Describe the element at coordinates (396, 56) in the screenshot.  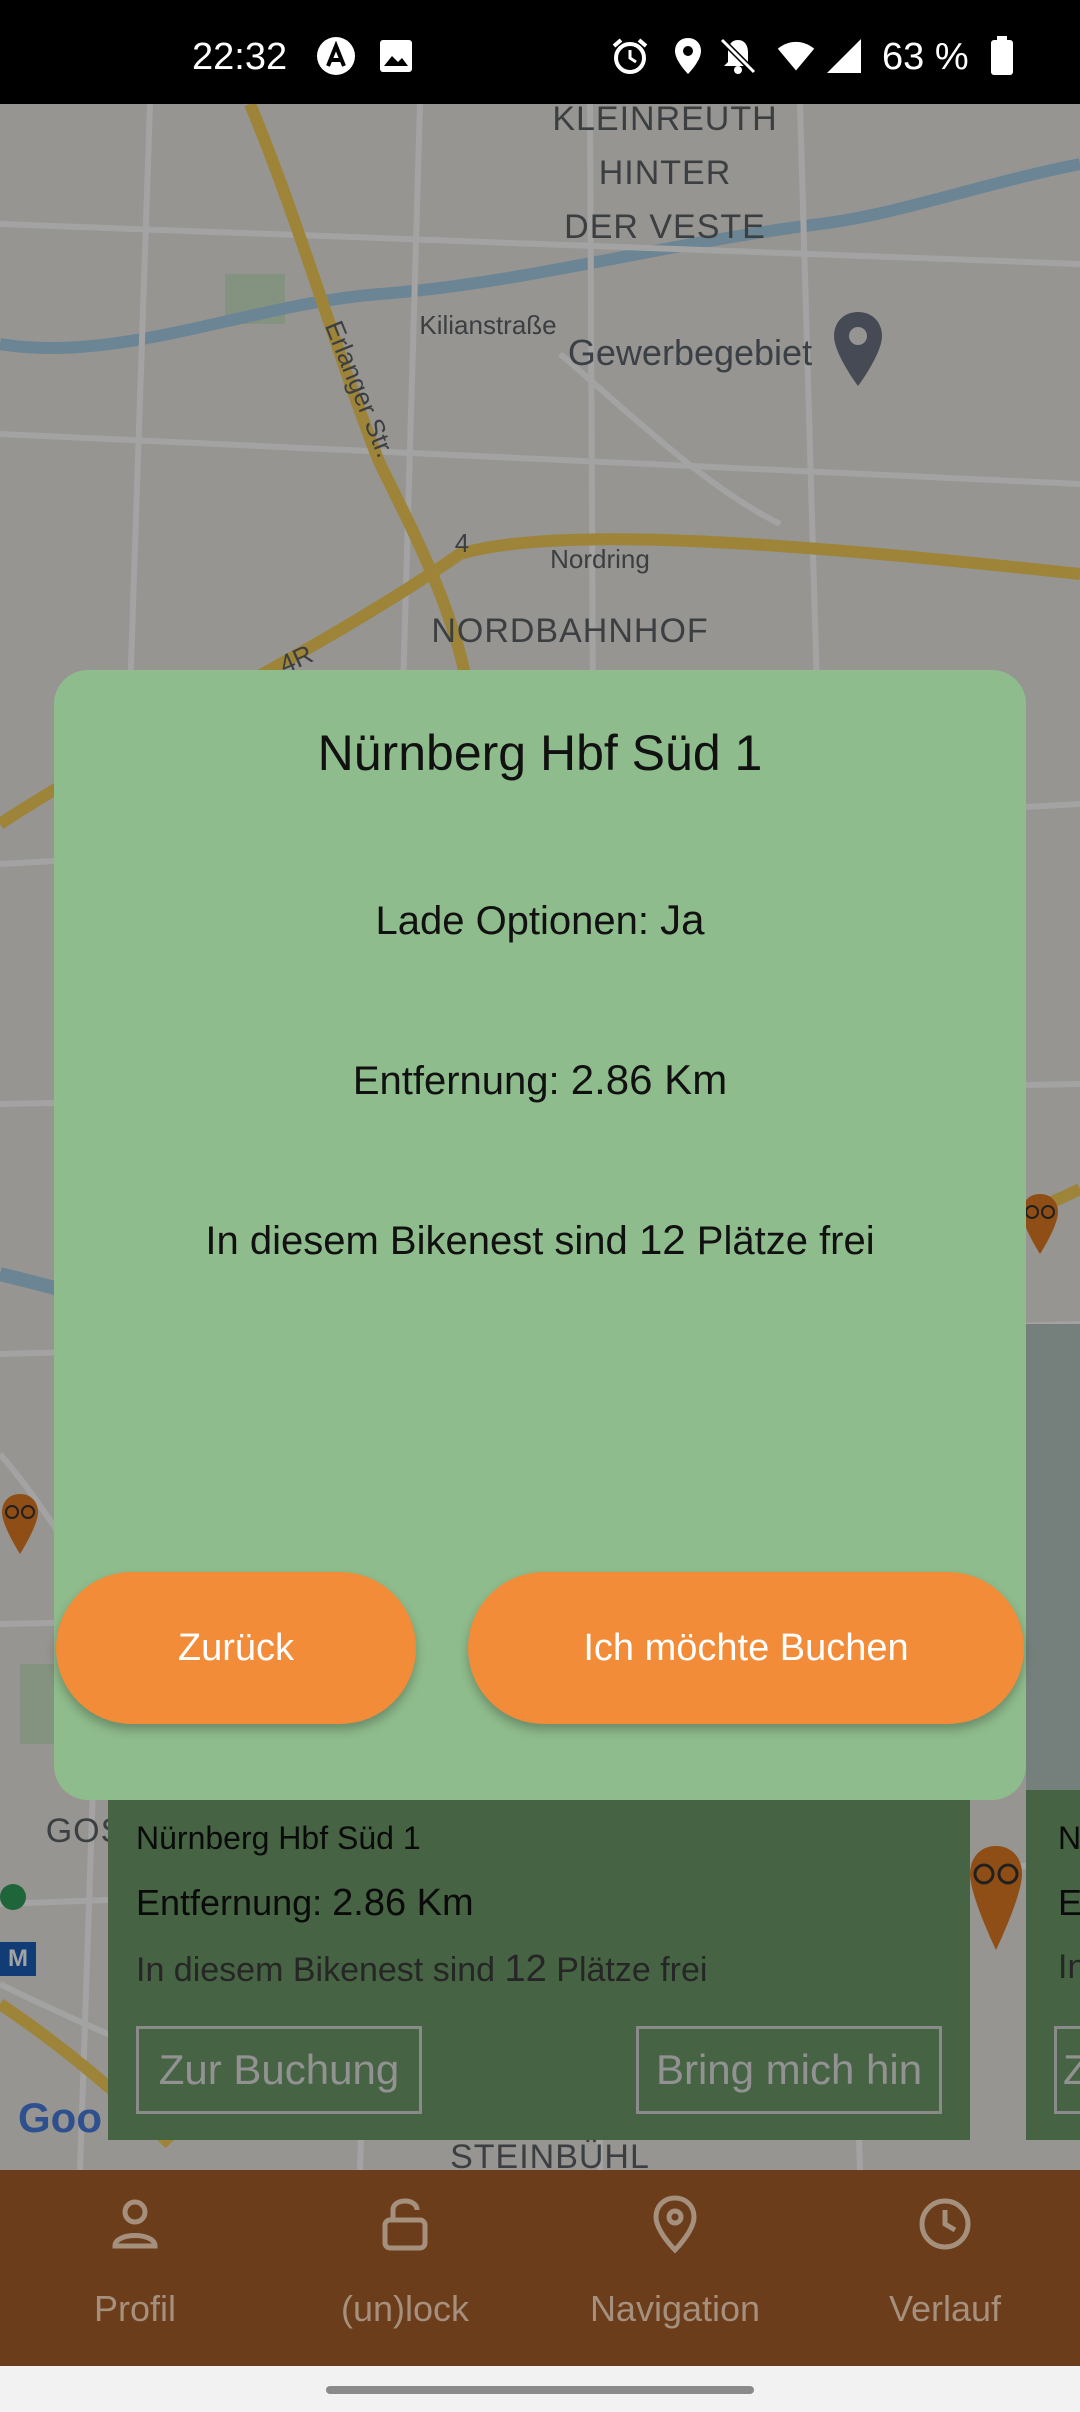
I see `gallery-icon` at that location.